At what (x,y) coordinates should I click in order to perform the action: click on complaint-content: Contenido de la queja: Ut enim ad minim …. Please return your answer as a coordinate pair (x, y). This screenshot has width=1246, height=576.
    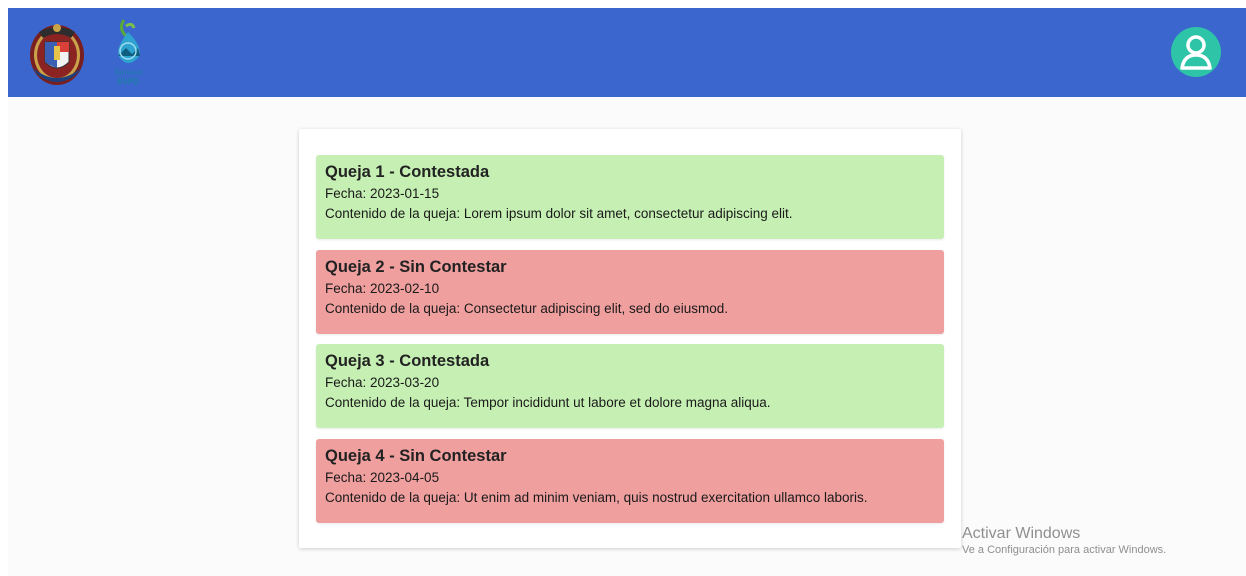
    Looking at the image, I should click on (596, 497).